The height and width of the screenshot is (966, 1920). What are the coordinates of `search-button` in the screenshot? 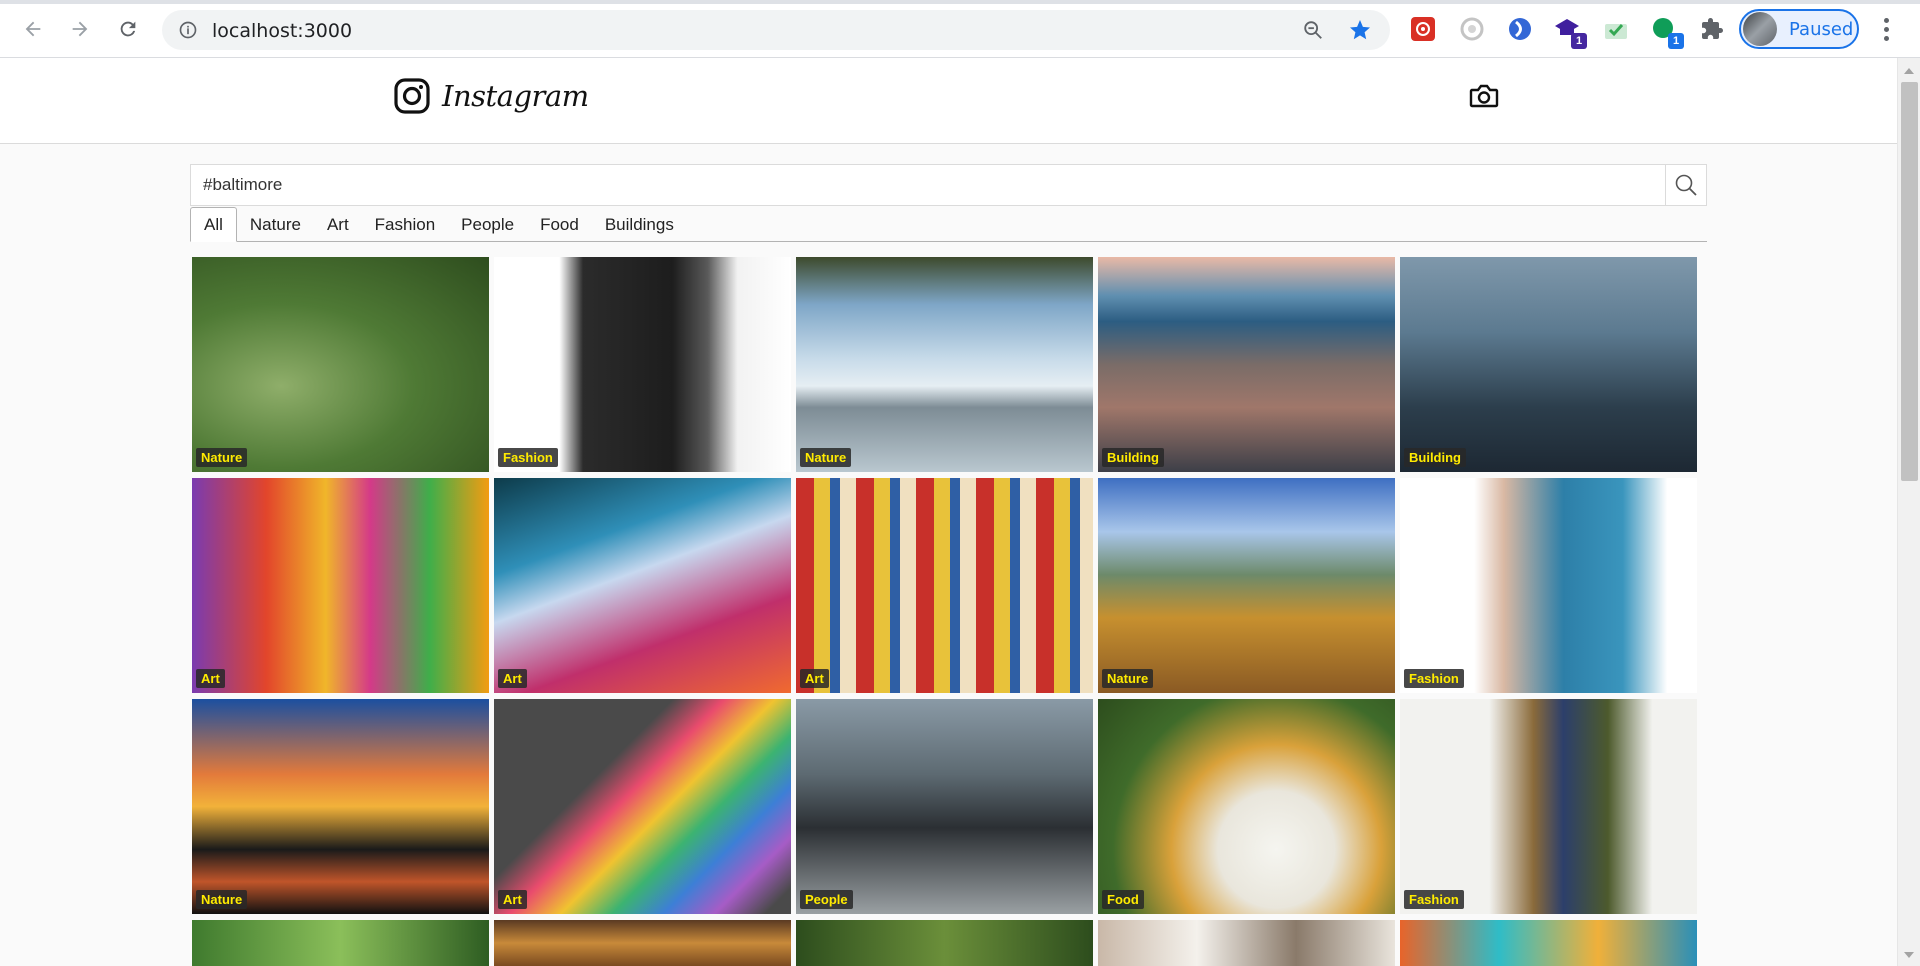 It's located at (1685, 185).